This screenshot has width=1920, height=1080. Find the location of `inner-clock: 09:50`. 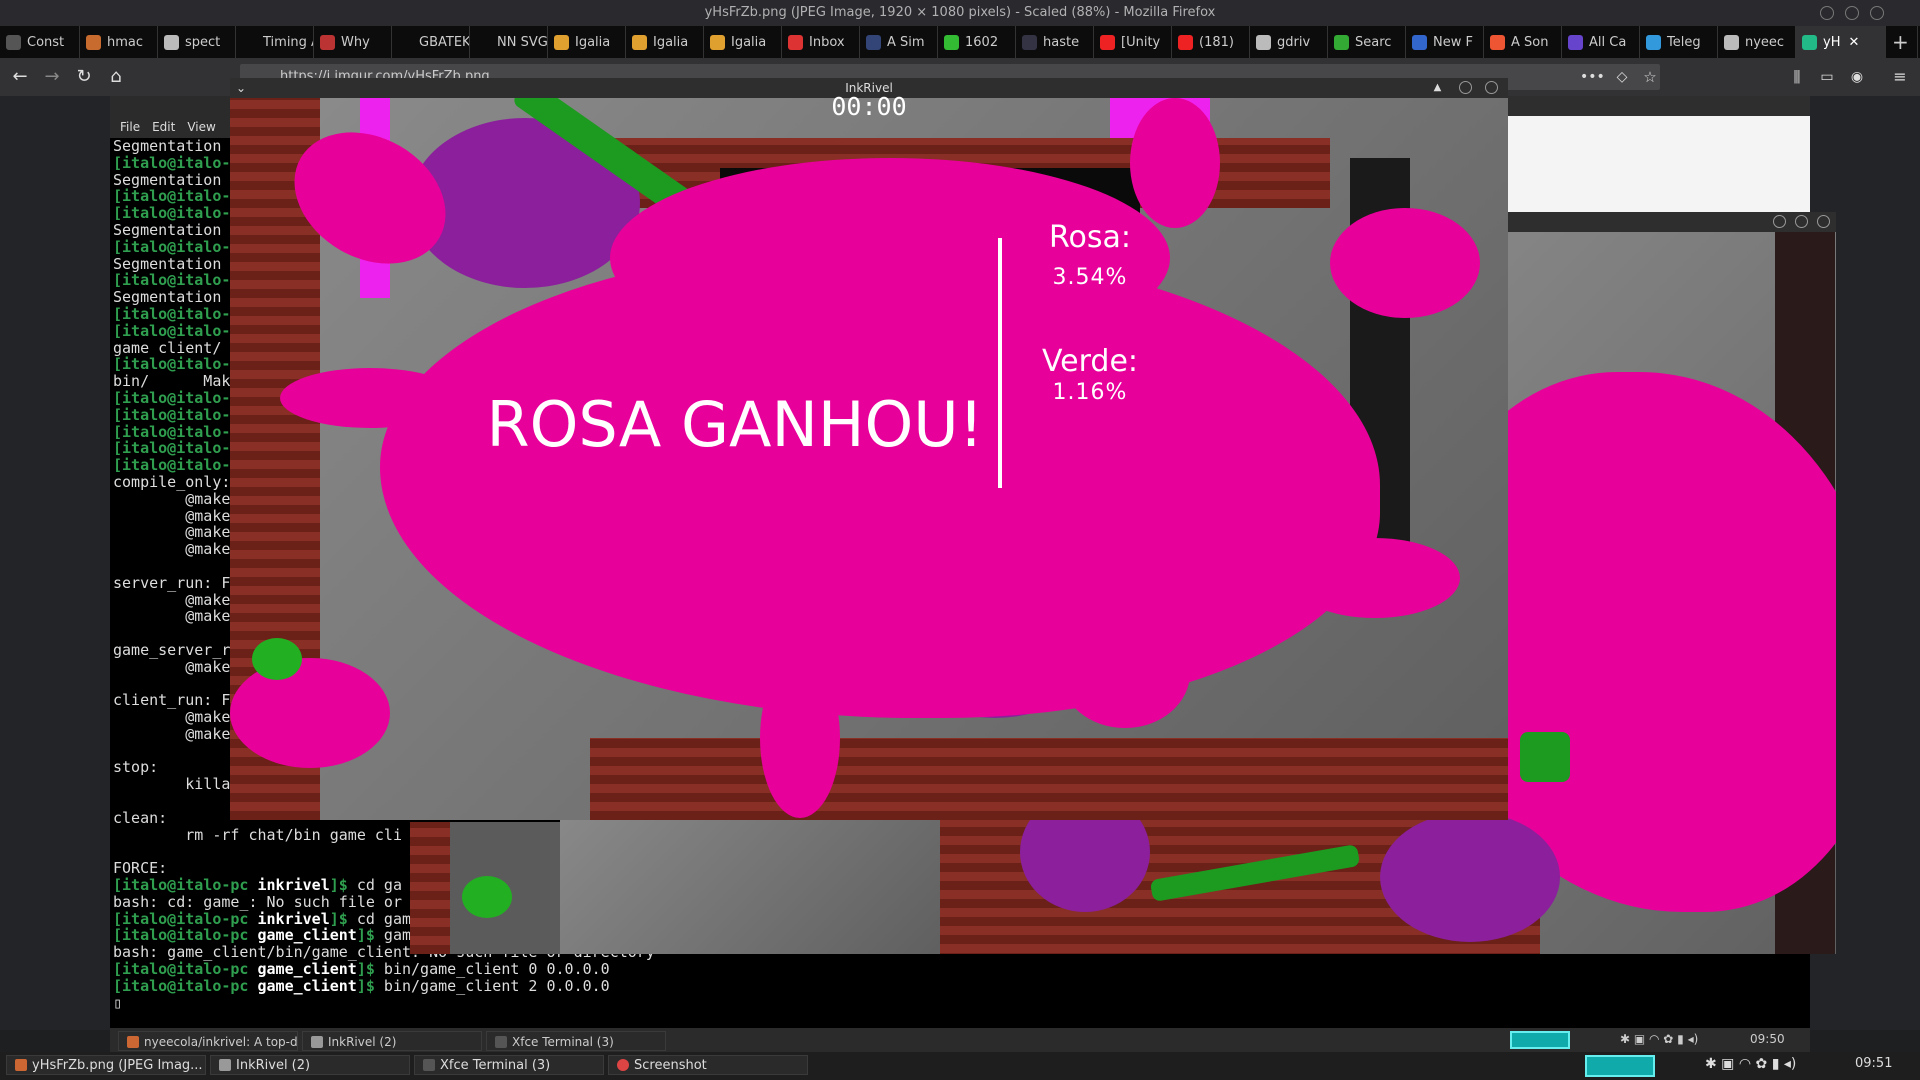

inner-clock: 09:50 is located at coordinates (1767, 1039).